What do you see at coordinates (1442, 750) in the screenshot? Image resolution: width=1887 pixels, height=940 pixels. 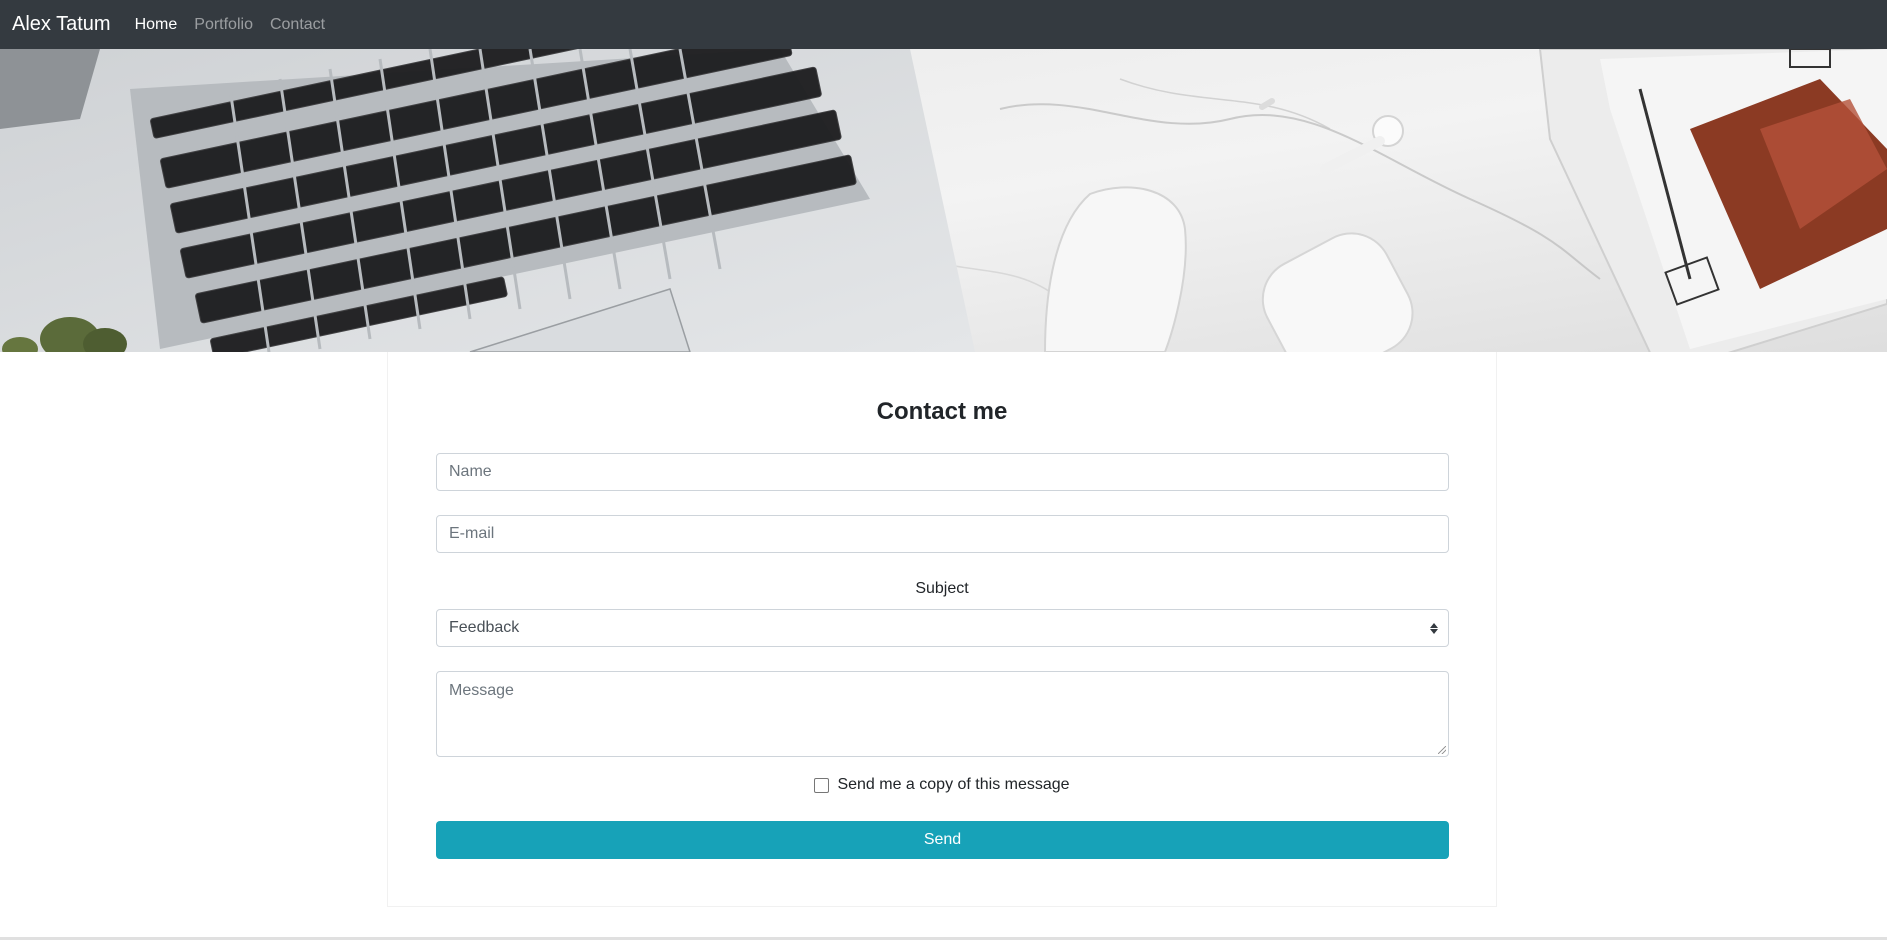 I see `resize-handle-icon` at bounding box center [1442, 750].